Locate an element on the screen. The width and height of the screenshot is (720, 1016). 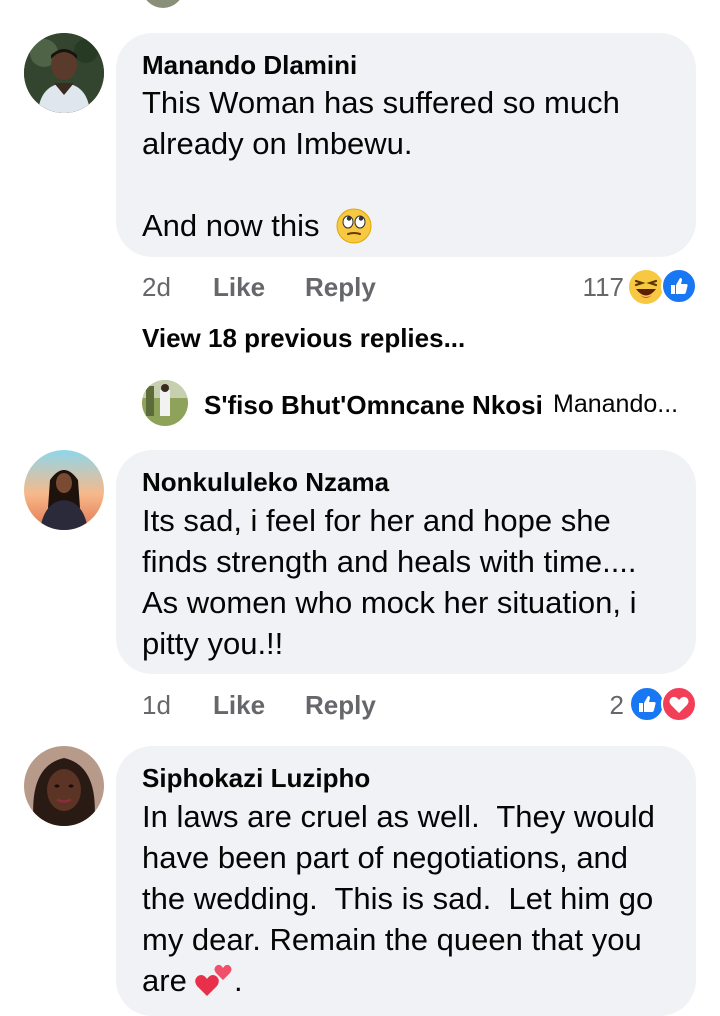
comment-author: Nonkululeko Nzama is located at coordinates (265, 482).